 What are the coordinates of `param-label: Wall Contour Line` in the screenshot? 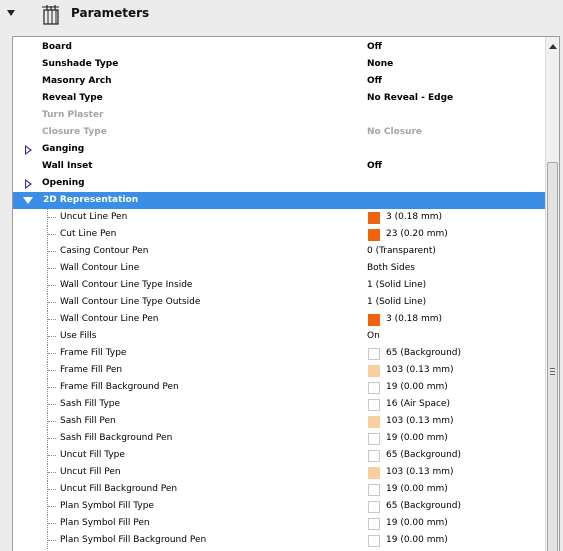 It's located at (100, 268).